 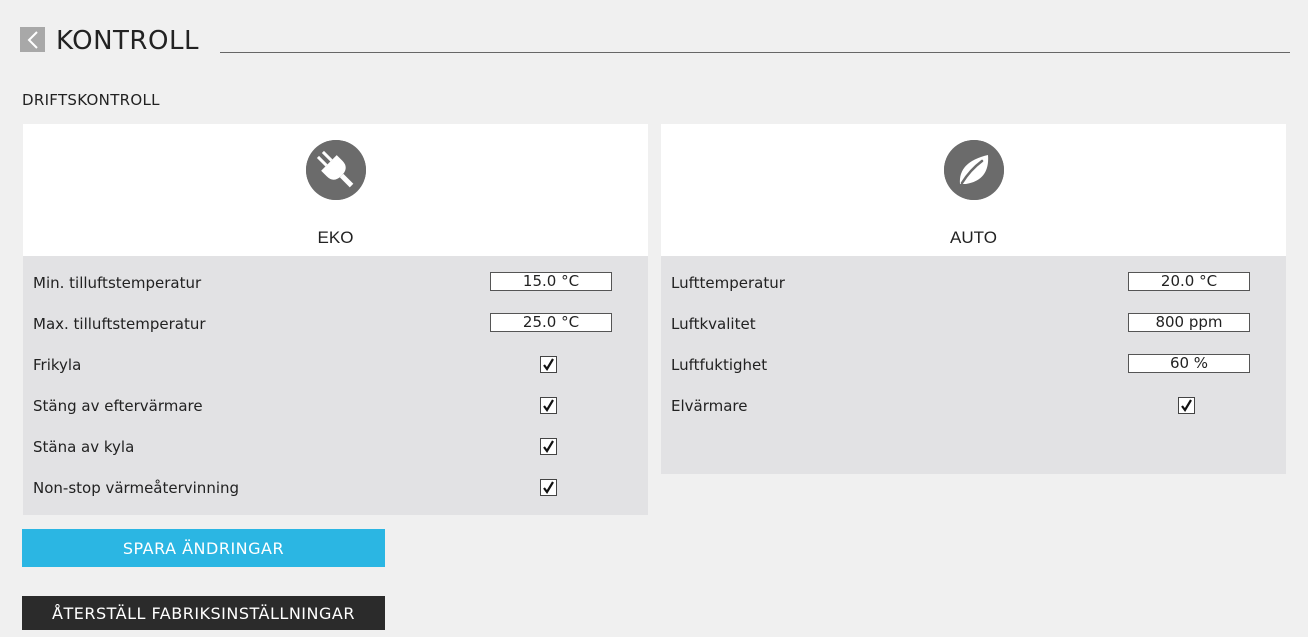 I want to click on setting-label: Non-stop värmeåtervinning, so click(x=136, y=488).